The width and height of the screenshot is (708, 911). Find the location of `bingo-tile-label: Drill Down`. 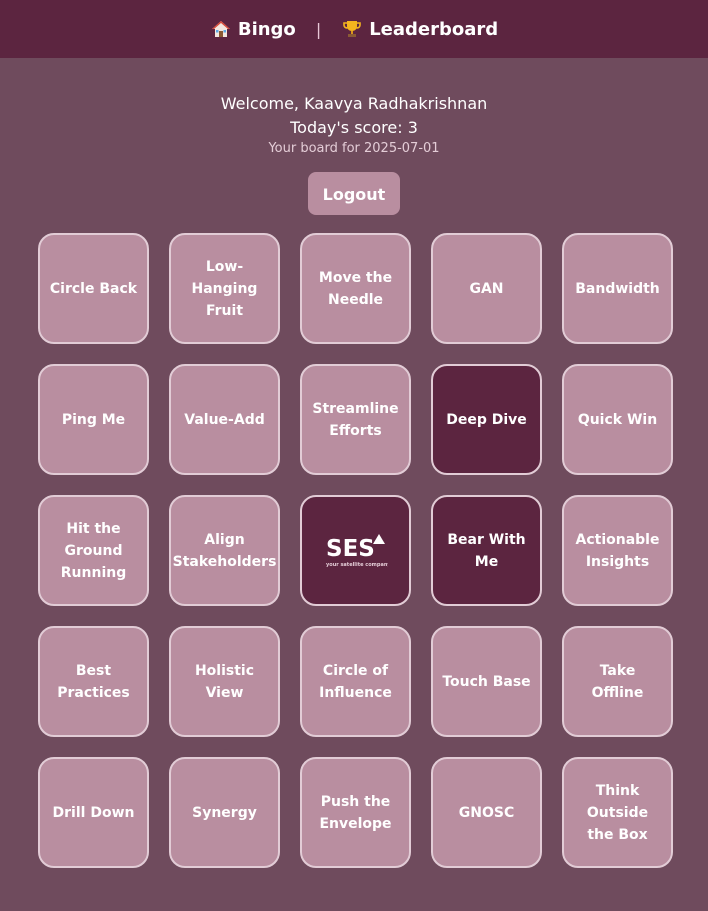

bingo-tile-label: Drill Down is located at coordinates (93, 812).